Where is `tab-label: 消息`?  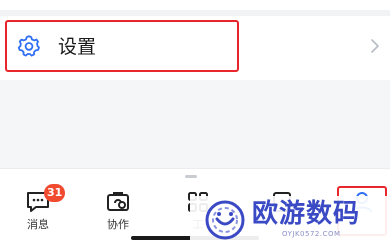 tab-label: 消息 is located at coordinates (38, 224).